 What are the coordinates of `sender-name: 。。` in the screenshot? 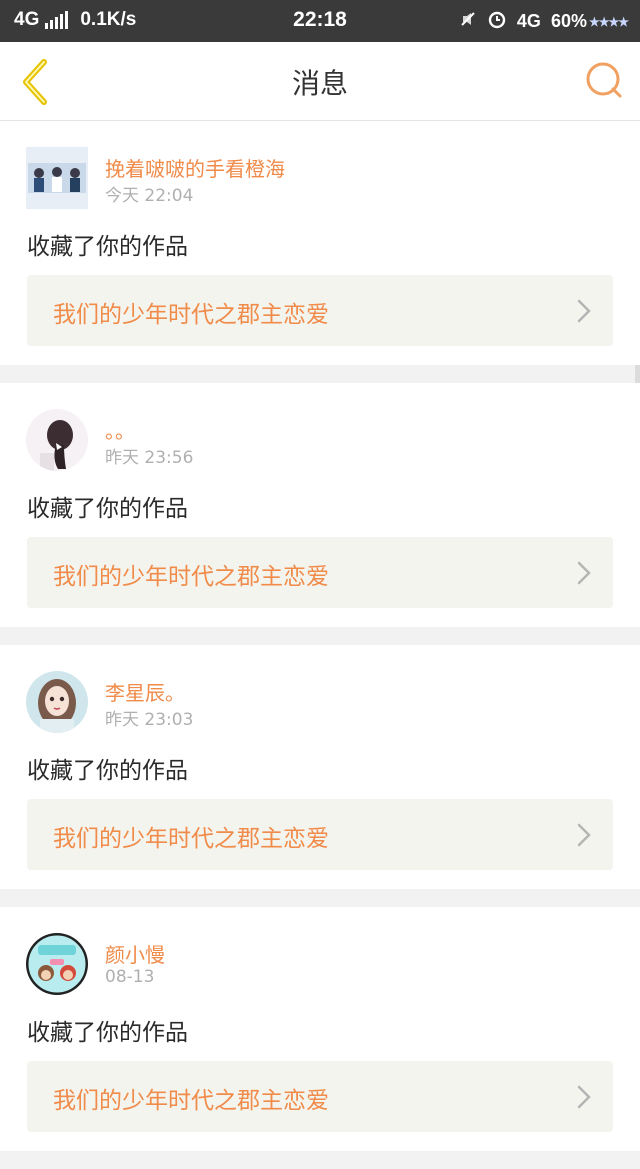 It's located at (120, 429).